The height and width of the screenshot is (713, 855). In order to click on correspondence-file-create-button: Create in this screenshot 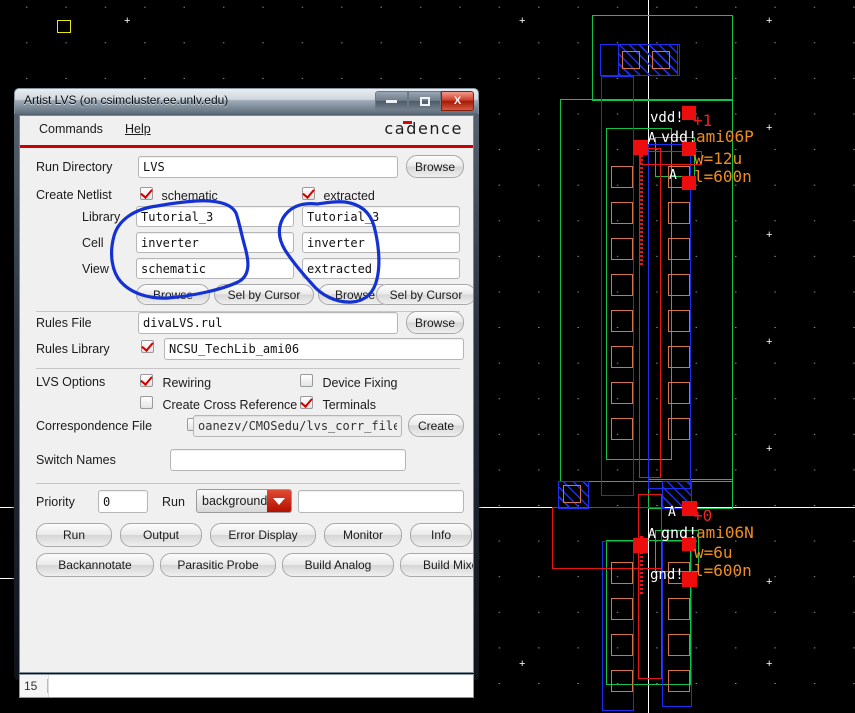, I will do `click(436, 425)`.